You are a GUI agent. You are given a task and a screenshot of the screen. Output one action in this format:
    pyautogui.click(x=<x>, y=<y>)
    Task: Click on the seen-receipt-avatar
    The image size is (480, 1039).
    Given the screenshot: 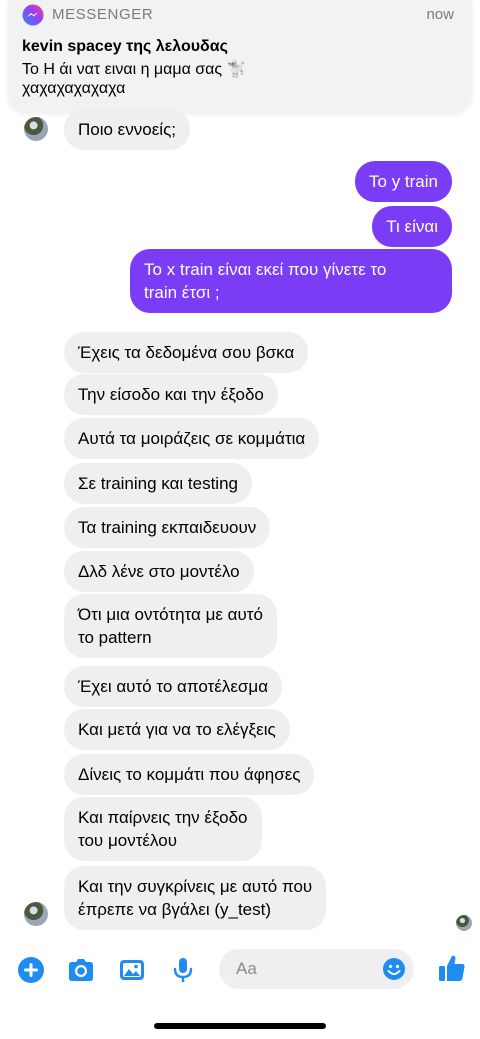 What is the action you would take?
    pyautogui.click(x=464, y=923)
    